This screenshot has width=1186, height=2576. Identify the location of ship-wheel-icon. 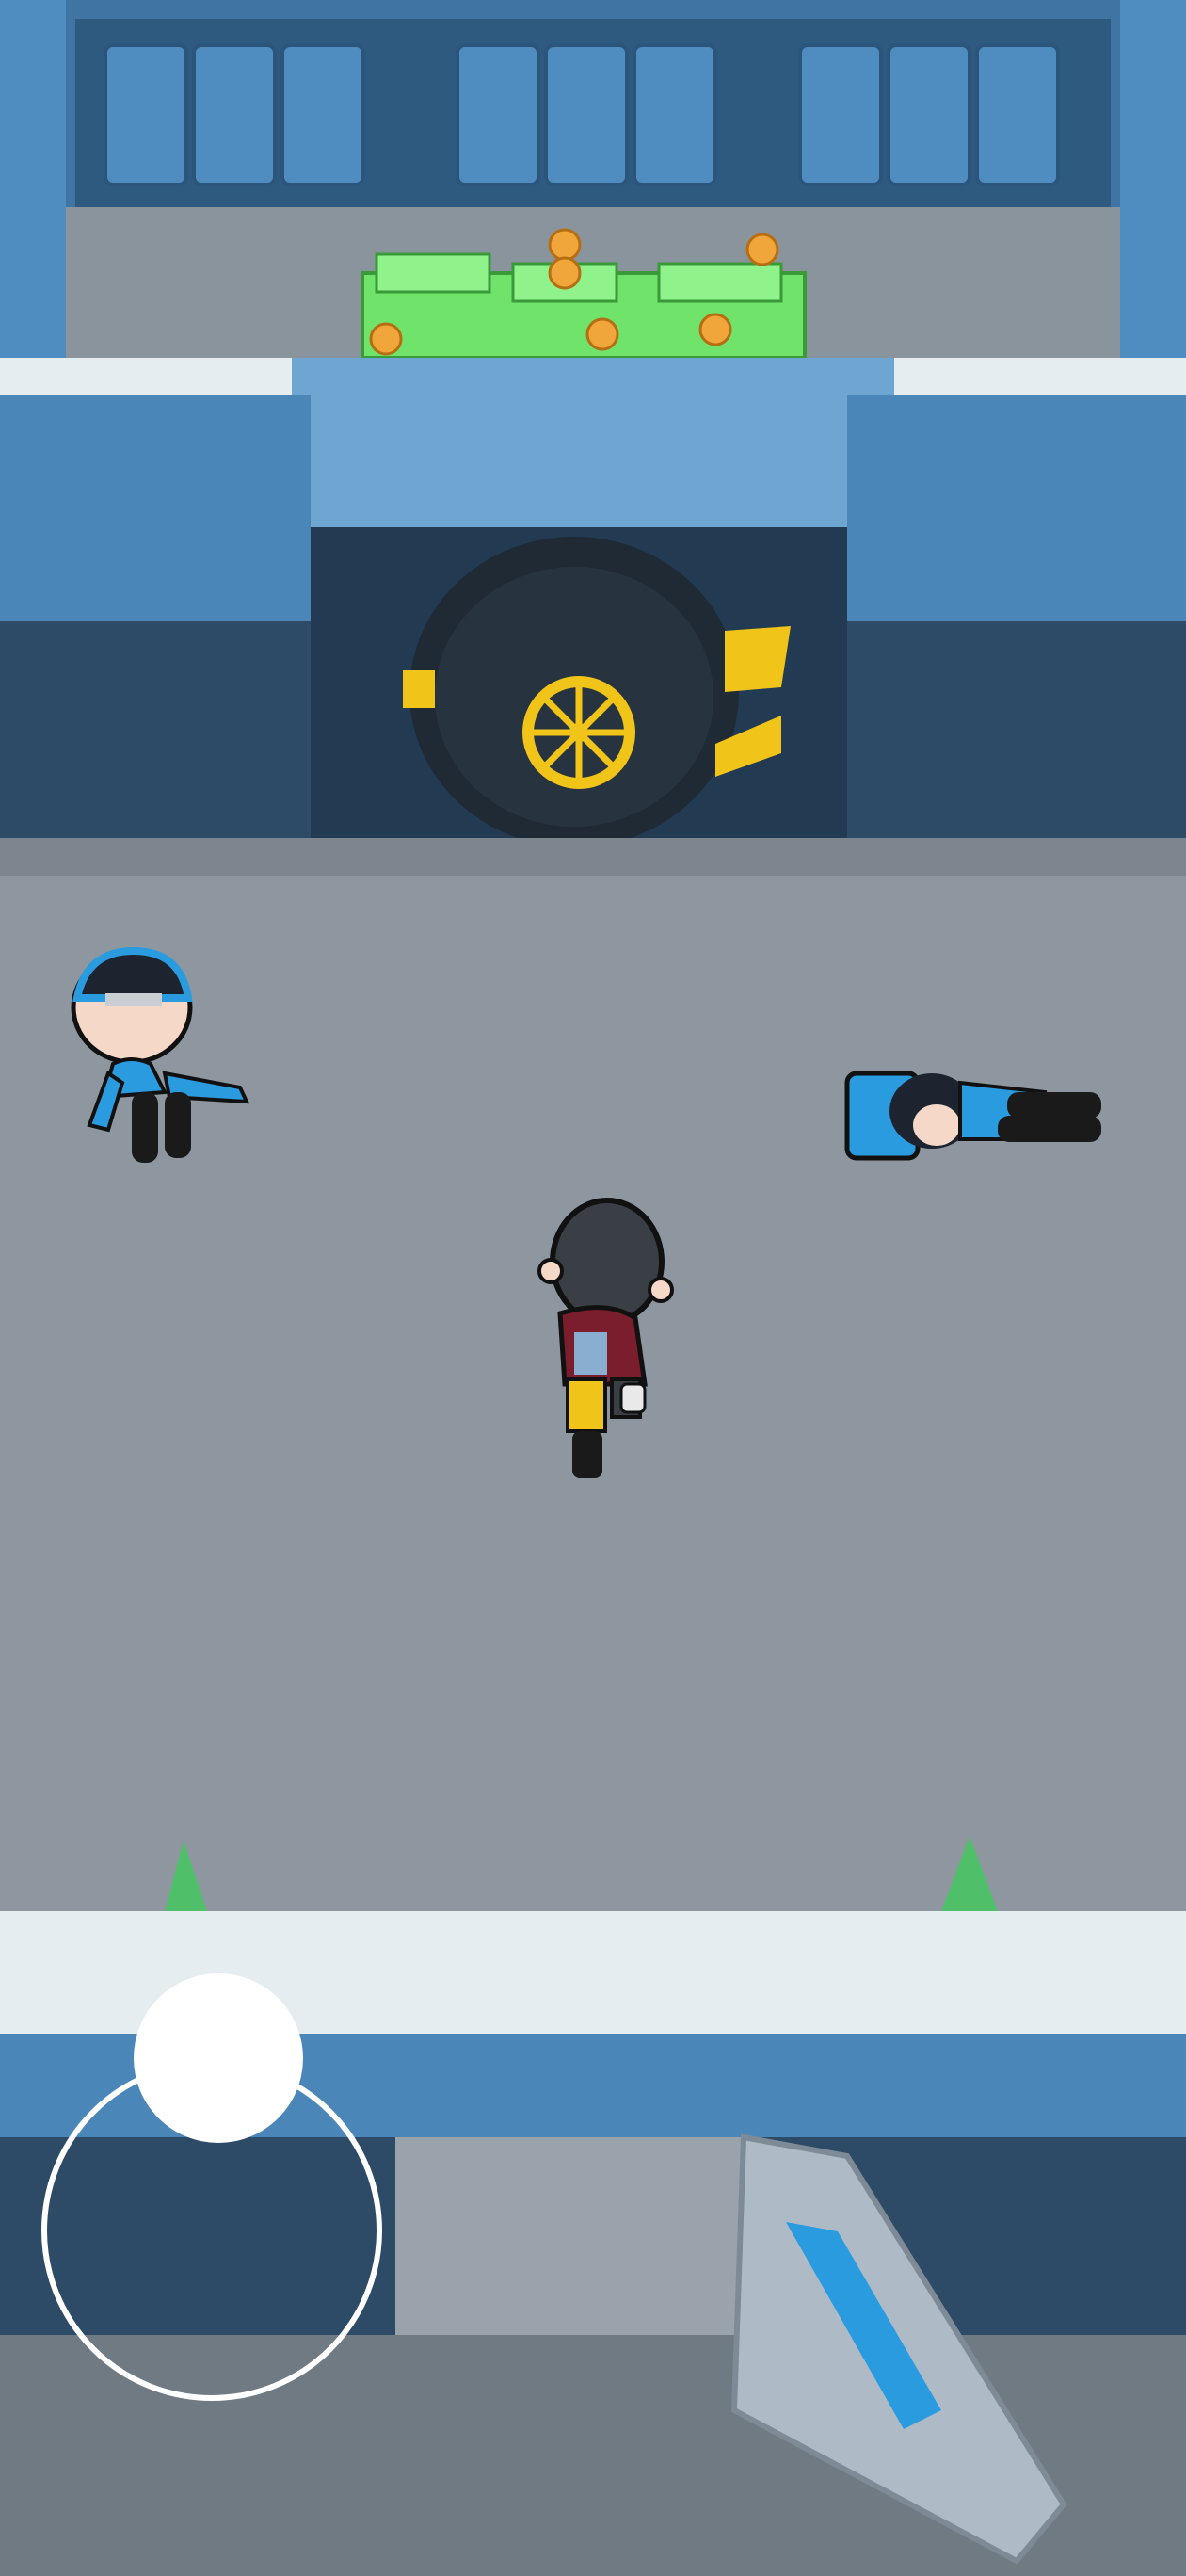
(578, 732).